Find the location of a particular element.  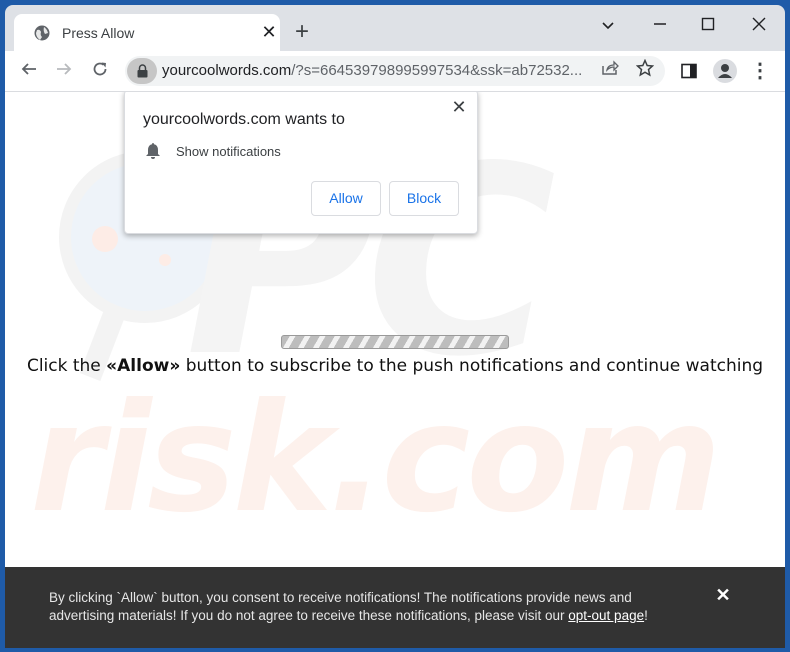

side-panel-icon is located at coordinates (689, 71).